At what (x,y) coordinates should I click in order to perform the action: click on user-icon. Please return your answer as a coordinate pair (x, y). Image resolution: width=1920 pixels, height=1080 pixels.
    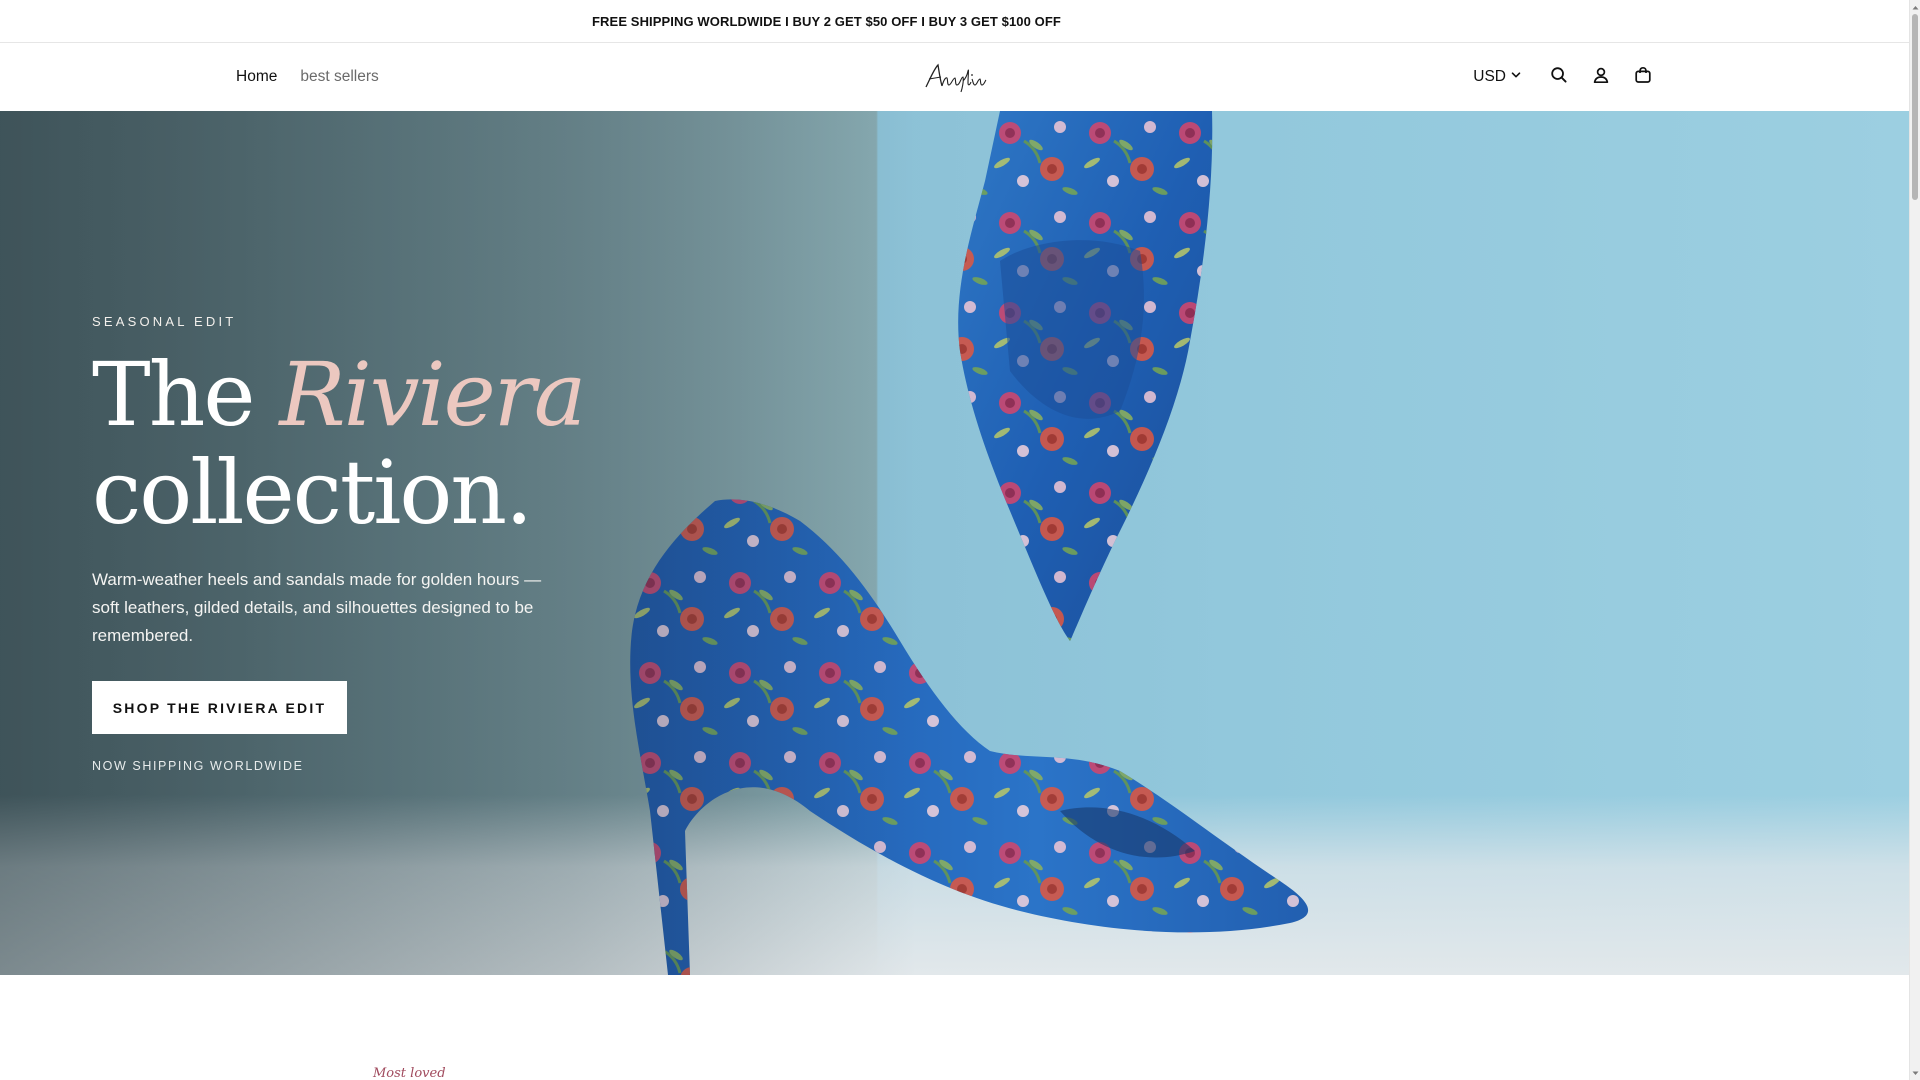
    Looking at the image, I should click on (1601, 77).